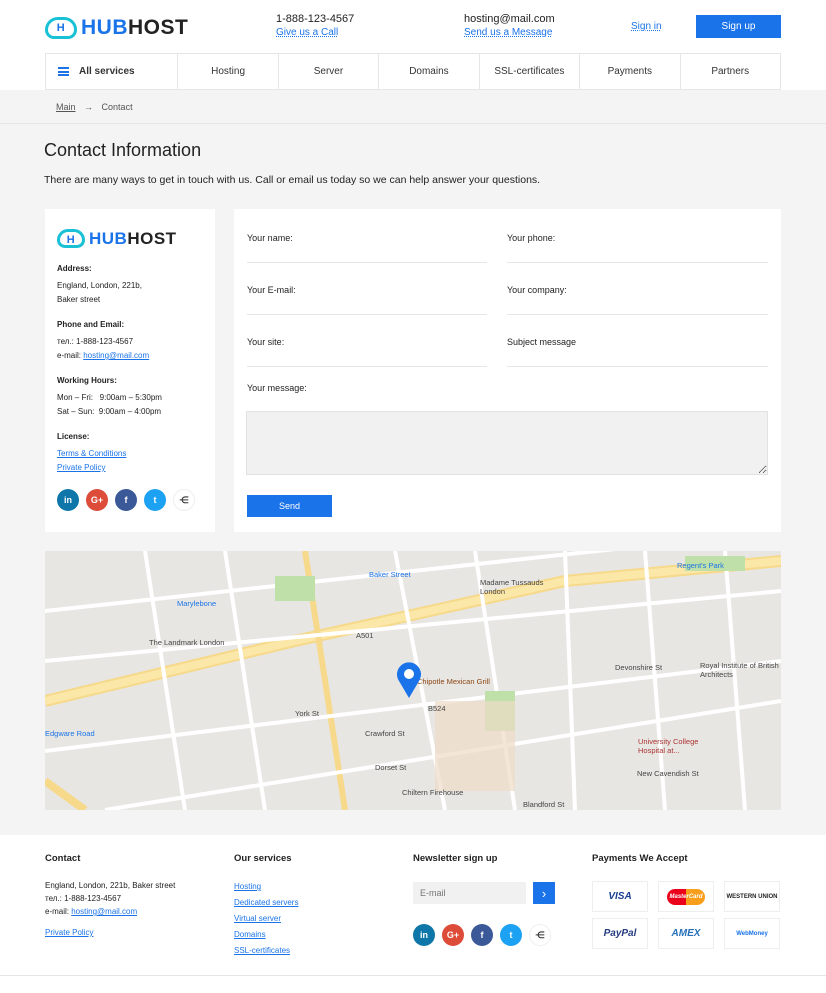 This screenshot has width=826, height=993. I want to click on map-label: Devonshire St, so click(639, 667).